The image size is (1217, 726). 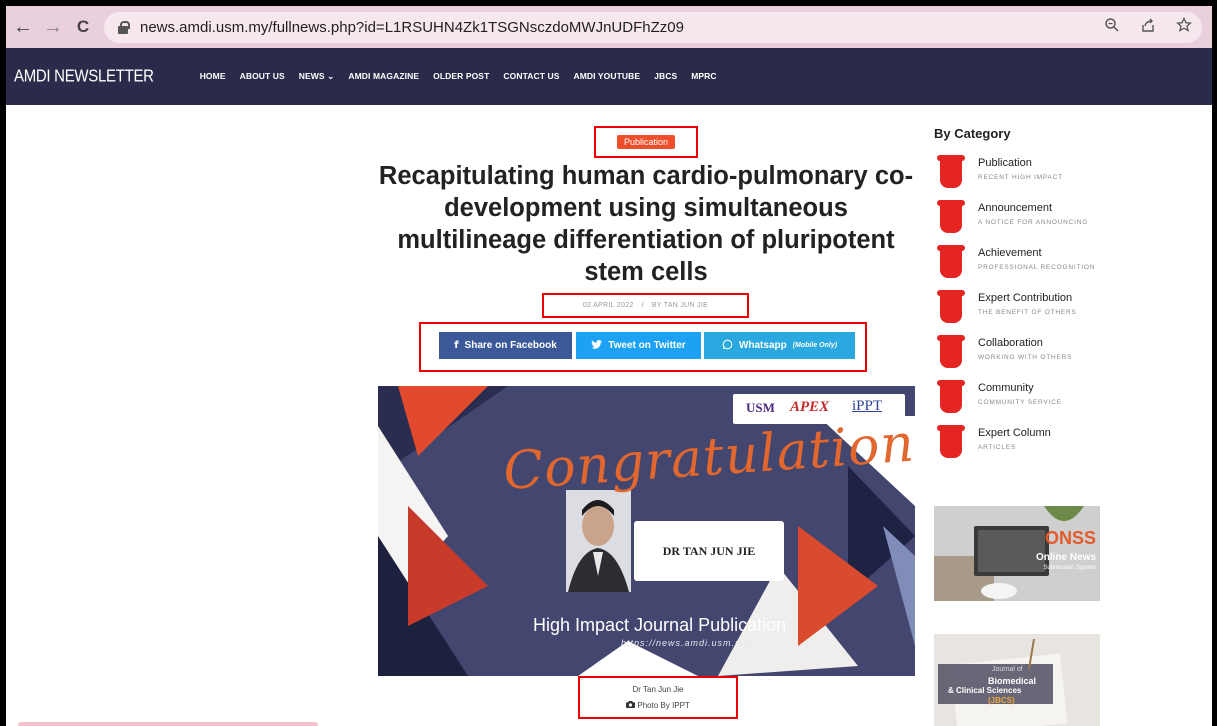 What do you see at coordinates (168, 724) in the screenshot?
I see `bottom-notification-strip` at bounding box center [168, 724].